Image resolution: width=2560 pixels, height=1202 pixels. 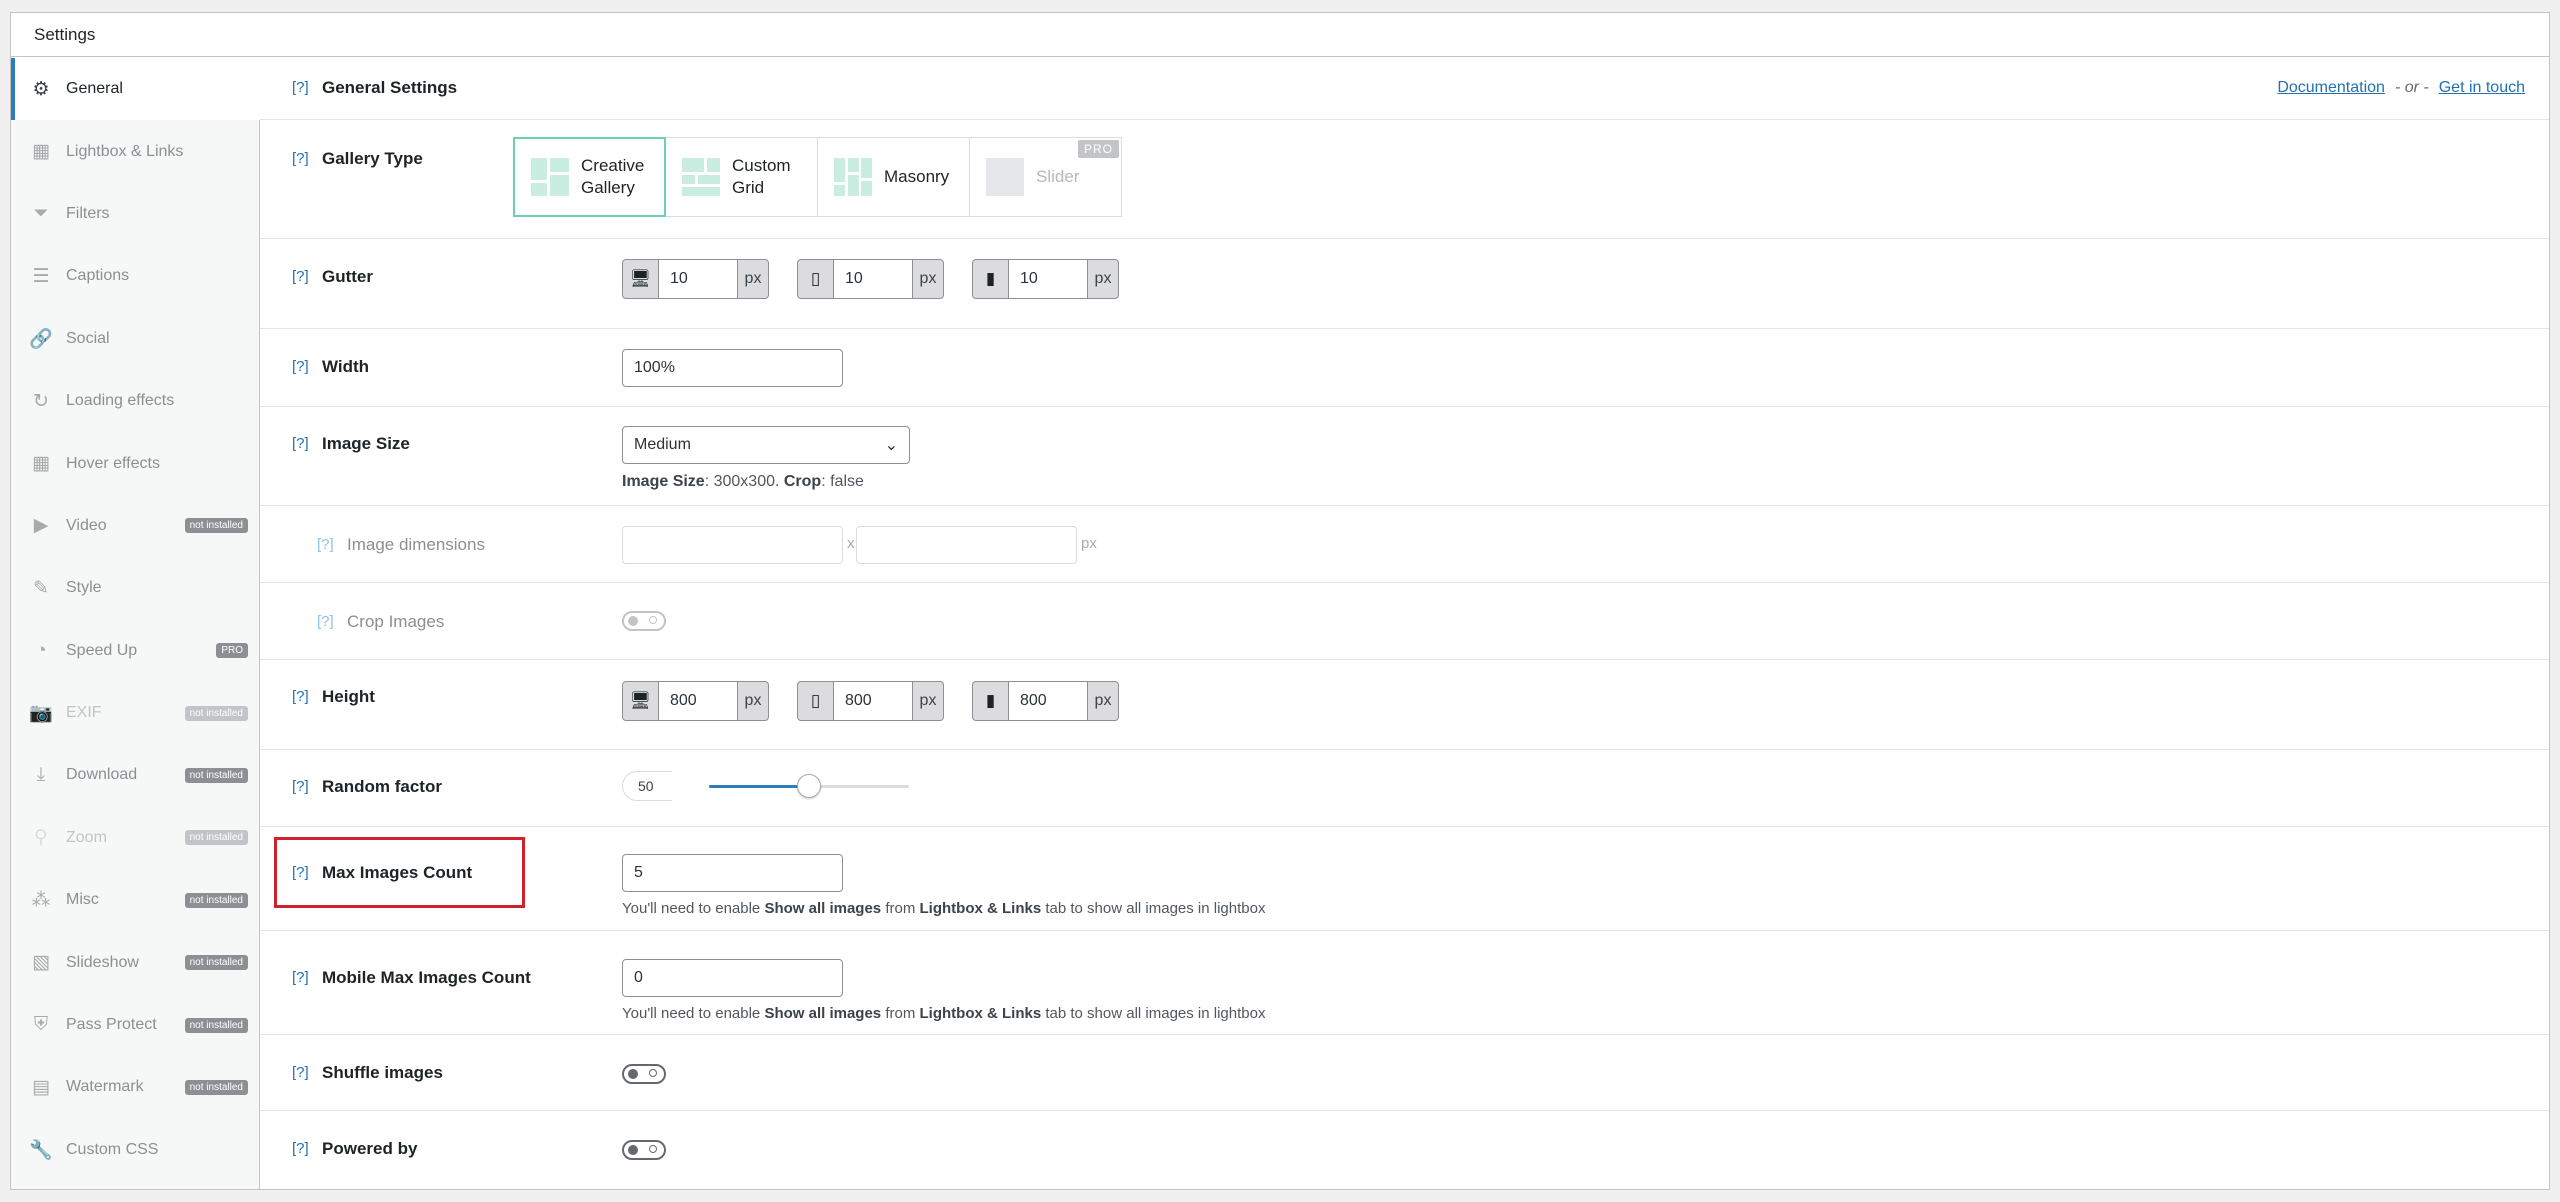 I want to click on gallery-type-option-creative-gallery: Creative Gallery, so click(x=589, y=177).